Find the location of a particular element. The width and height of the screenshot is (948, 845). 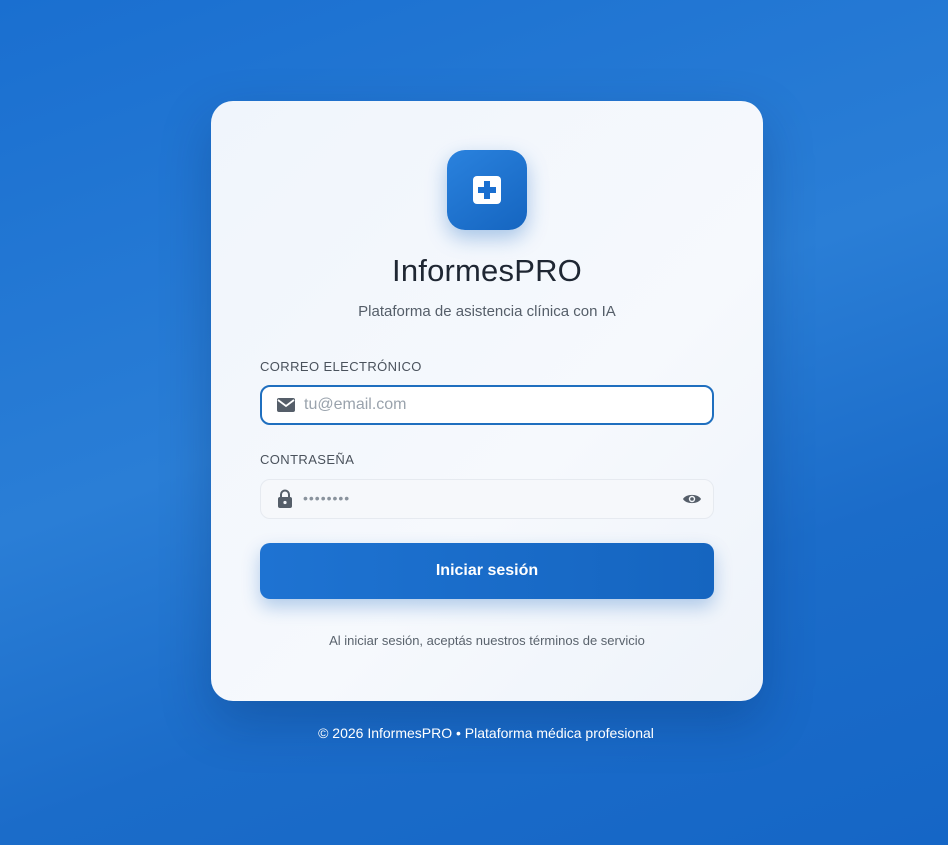

app-logo is located at coordinates (487, 190).